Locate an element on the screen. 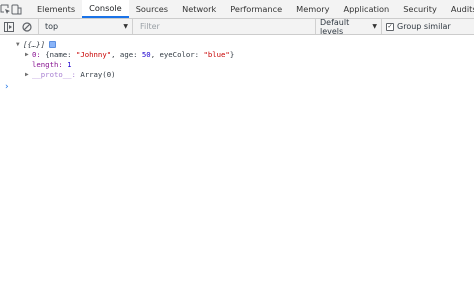 The image size is (474, 308). console-prompt: › is located at coordinates (7, 87).